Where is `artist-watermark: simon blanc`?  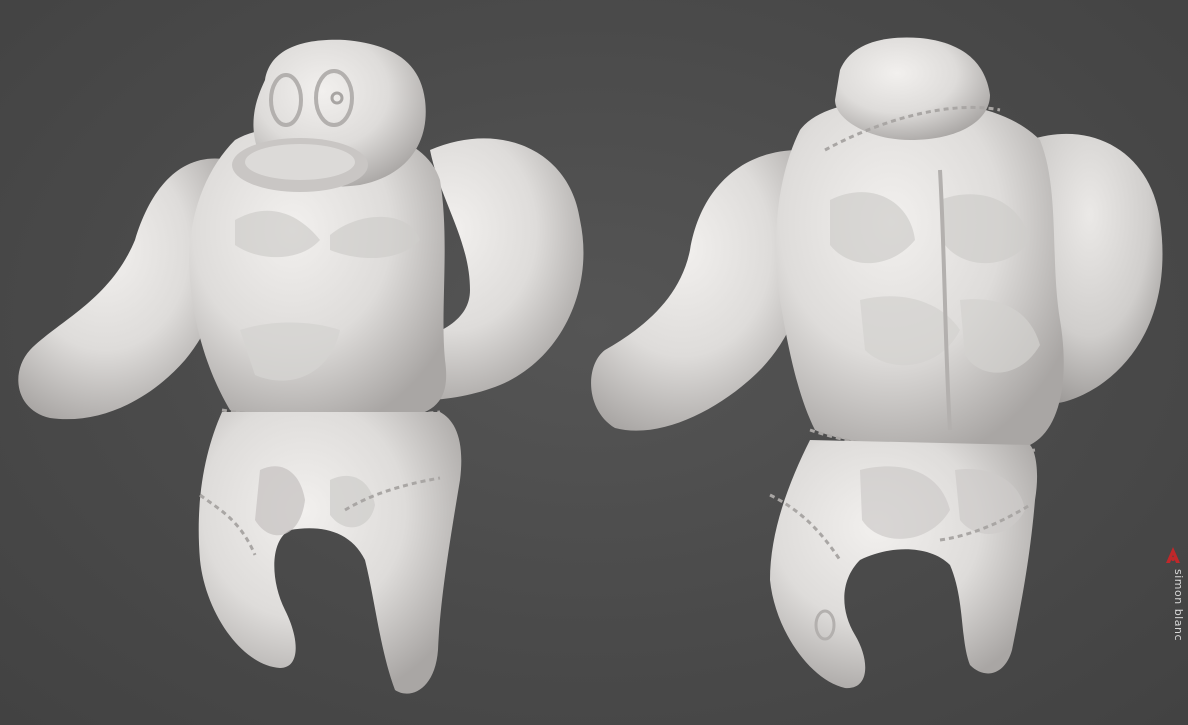 artist-watermark: simon blanc is located at coordinates (1173, 605).